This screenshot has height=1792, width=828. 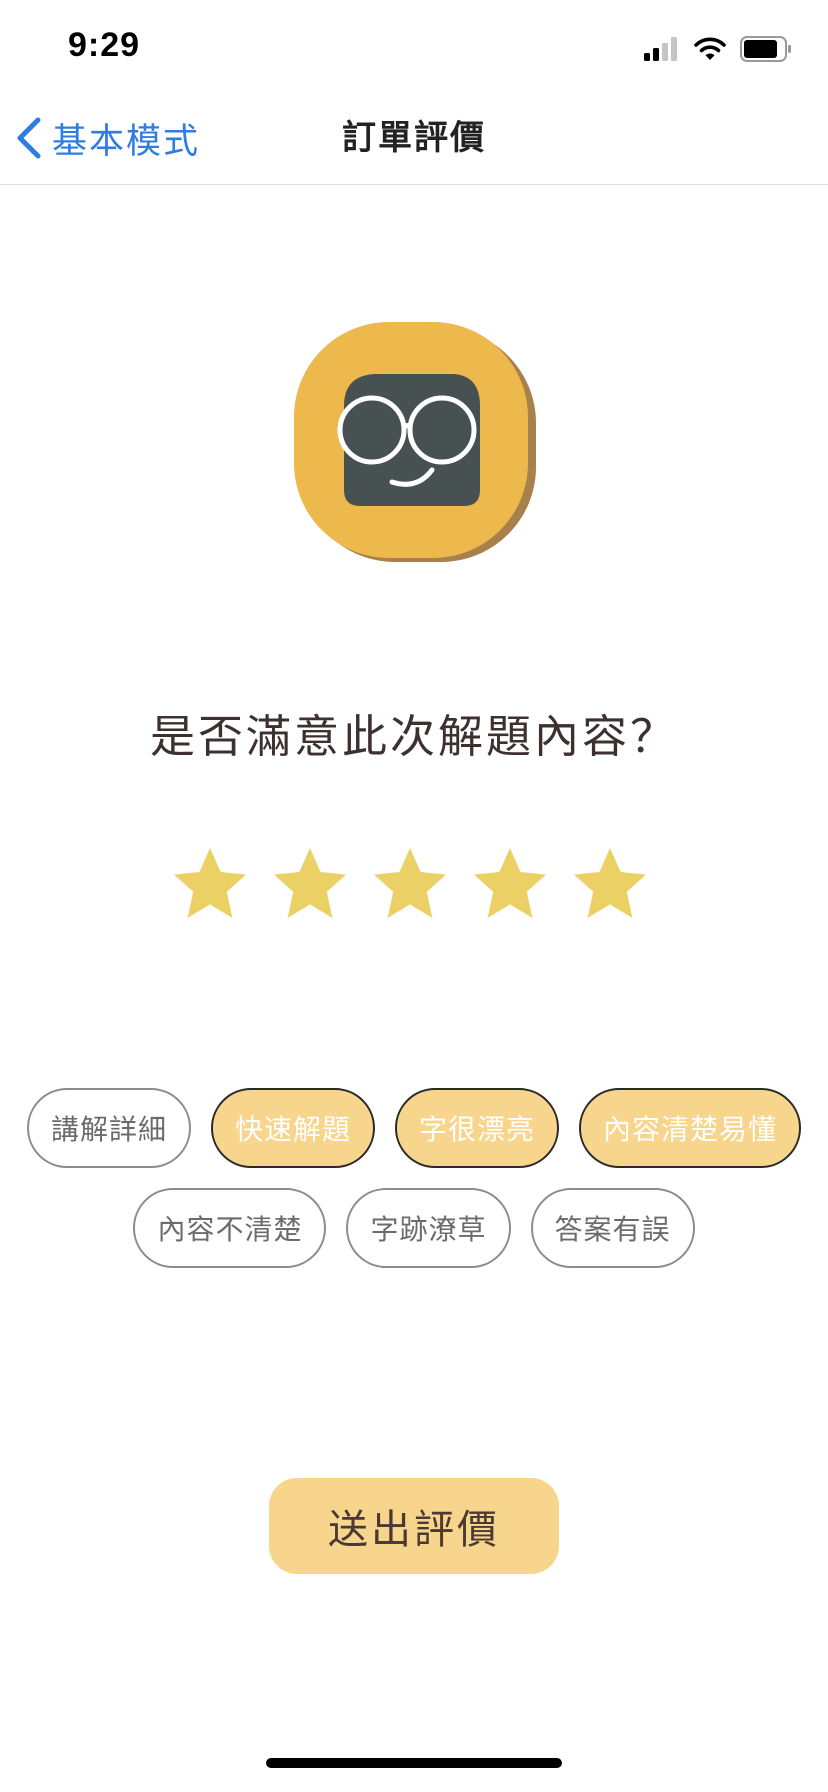 What do you see at coordinates (104, 45) in the screenshot?
I see `status-time: 9:29` at bounding box center [104, 45].